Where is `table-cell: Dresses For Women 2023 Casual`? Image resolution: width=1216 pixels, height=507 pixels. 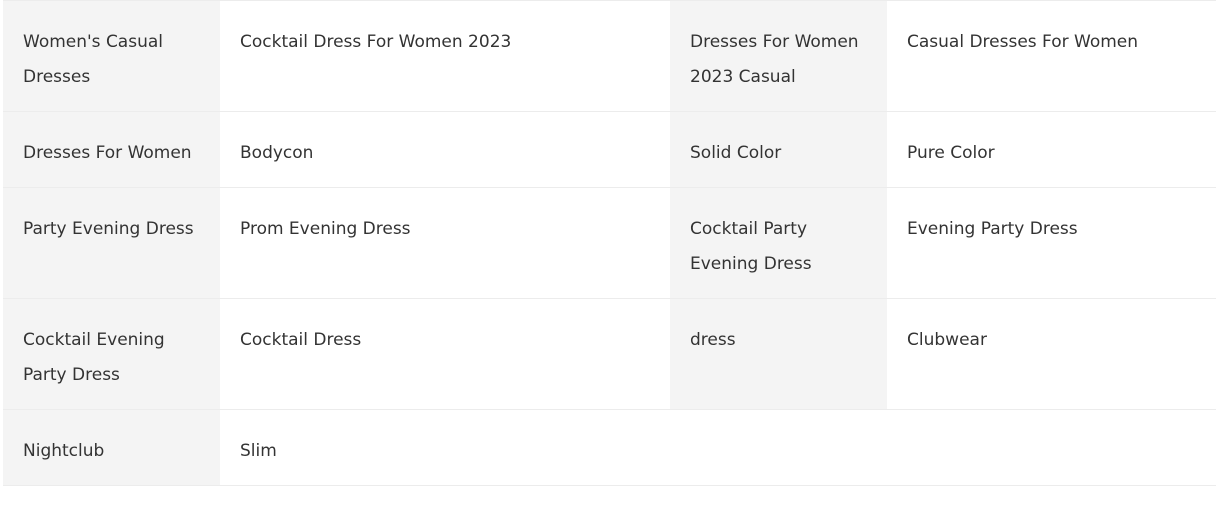 table-cell: Dresses For Women 2023 Casual is located at coordinates (778, 56).